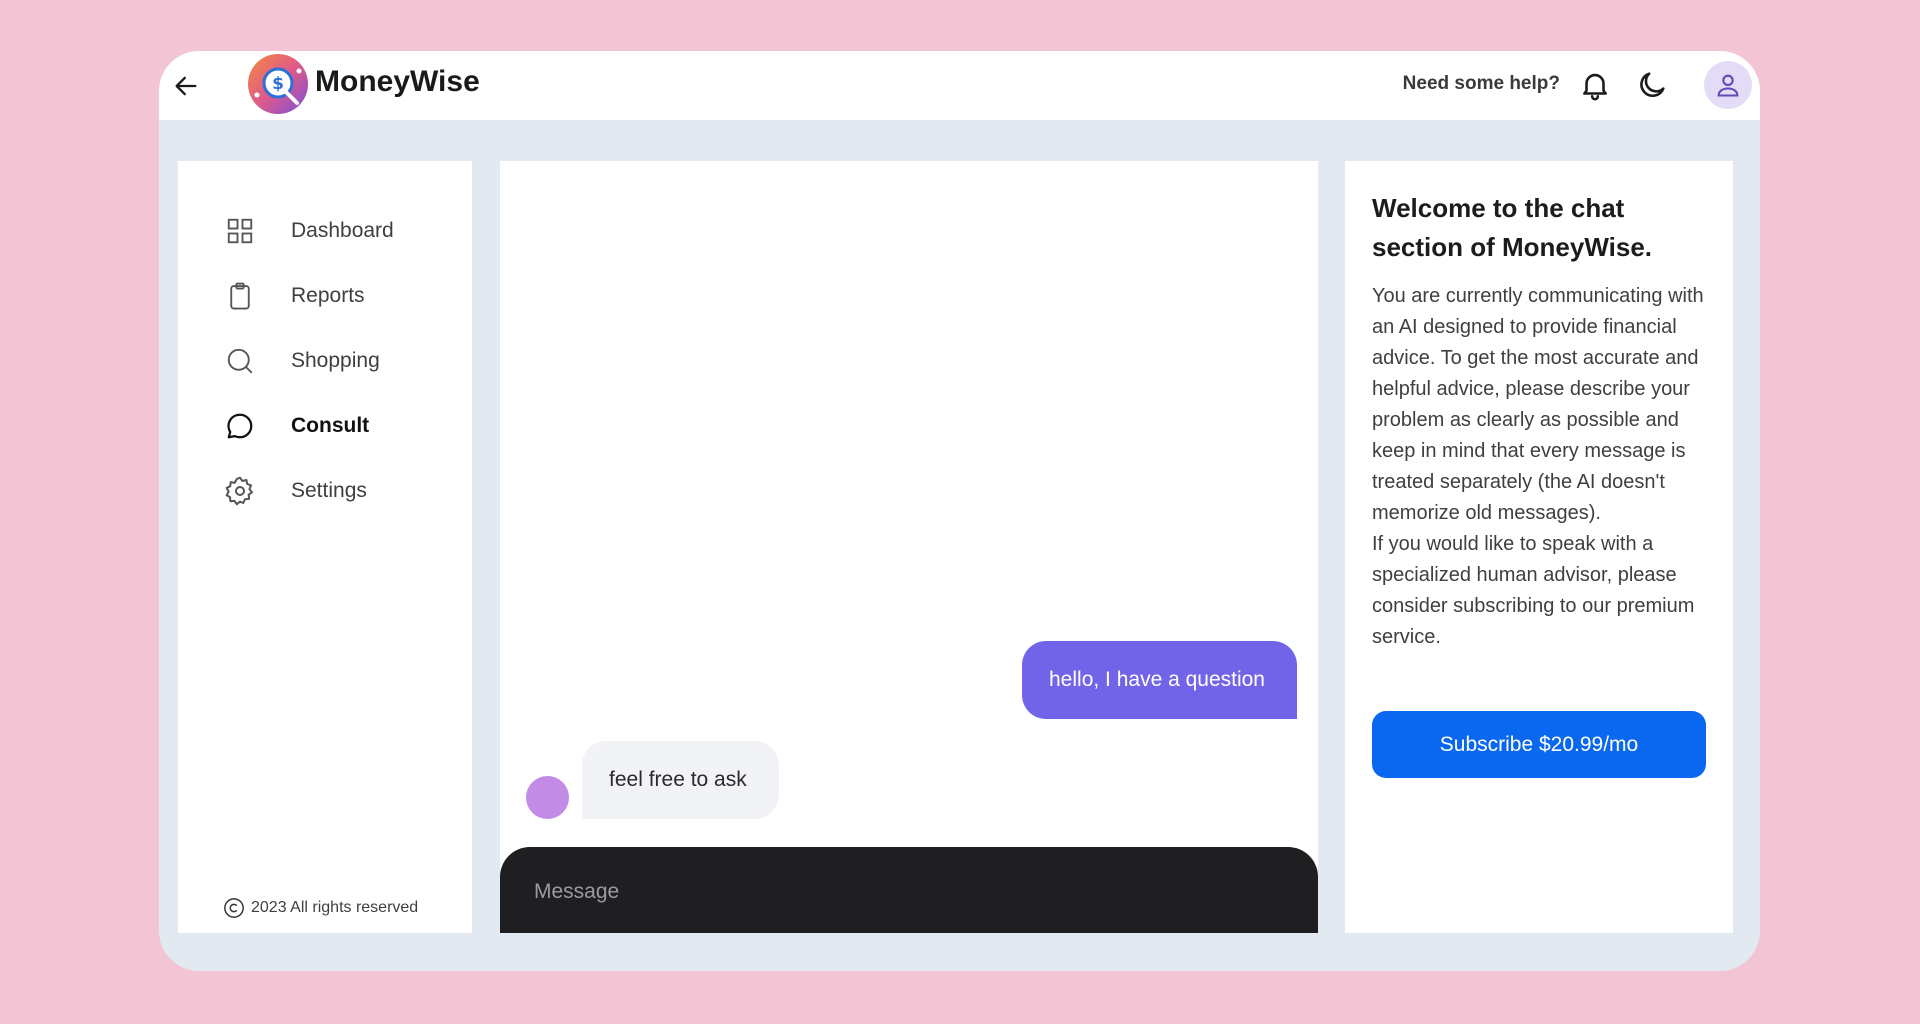 The width and height of the screenshot is (1920, 1024). I want to click on chat-bubble-icon, so click(240, 426).